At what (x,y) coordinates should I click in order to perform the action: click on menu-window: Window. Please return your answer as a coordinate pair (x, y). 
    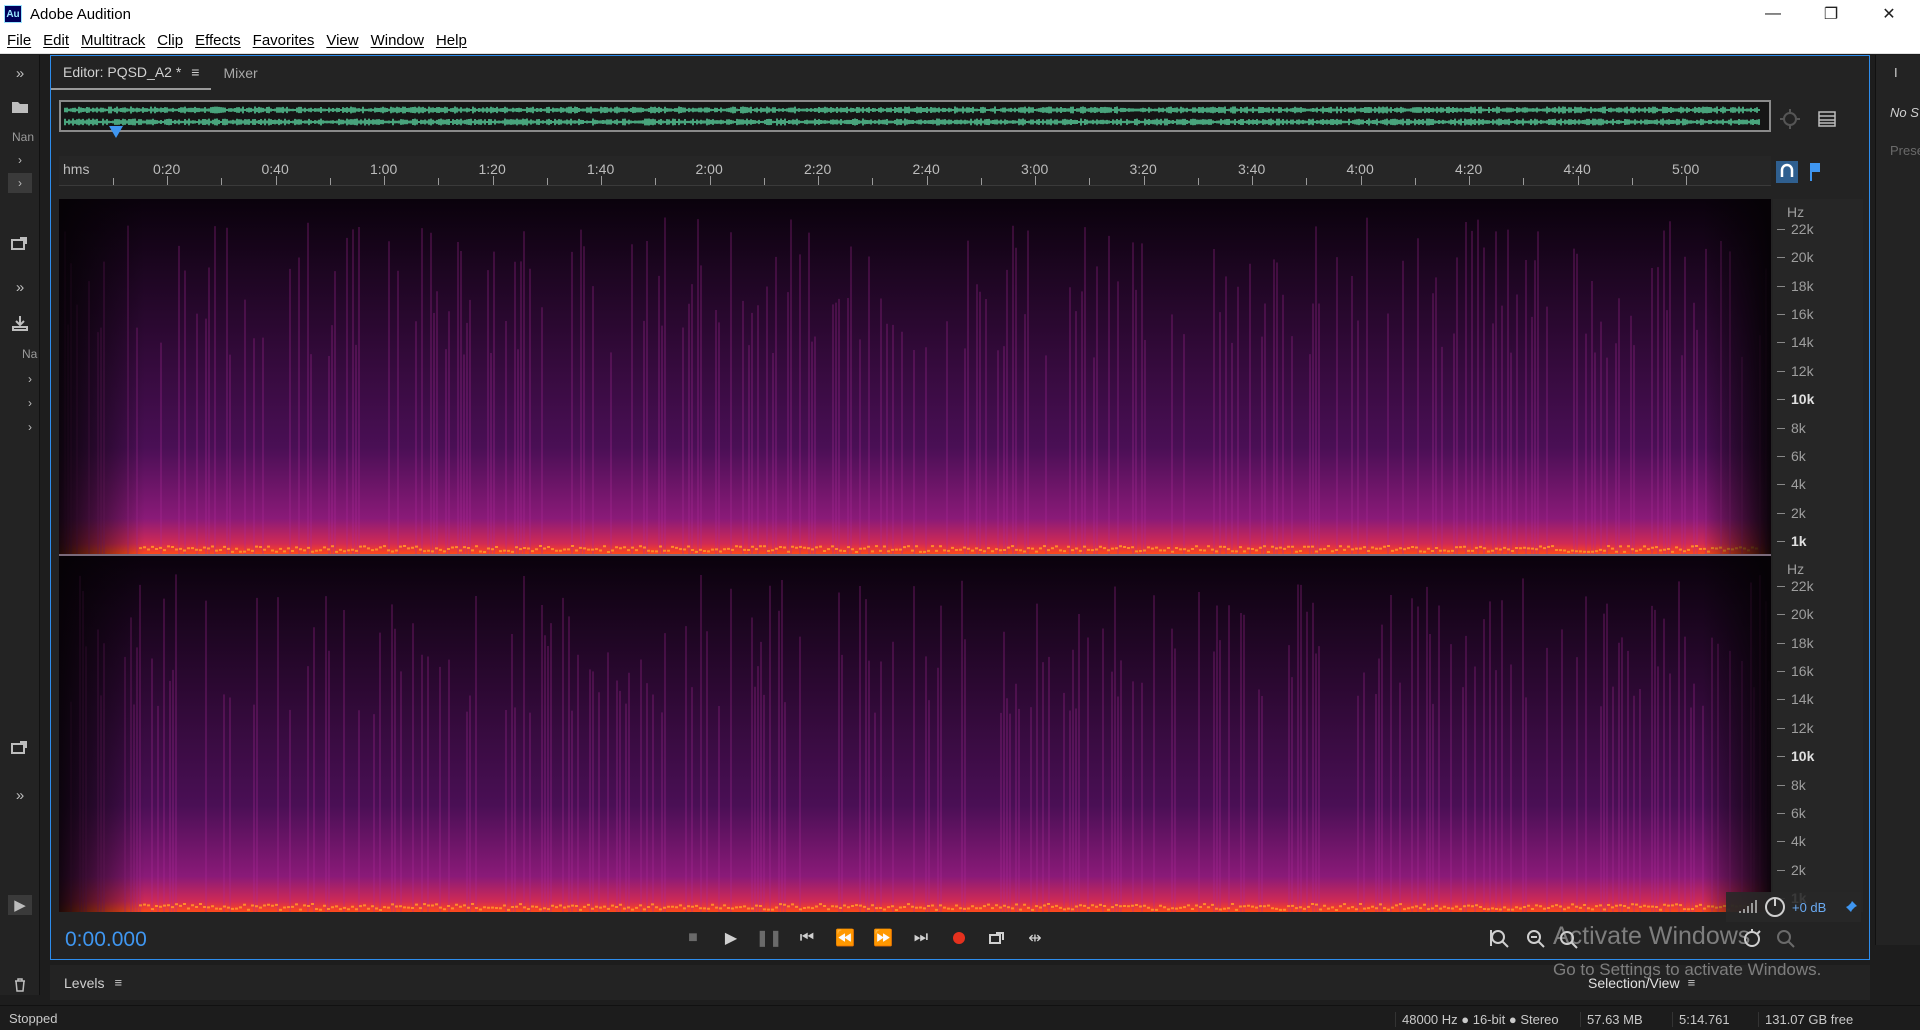
    Looking at the image, I should click on (397, 40).